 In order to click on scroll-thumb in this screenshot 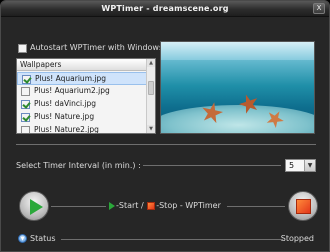, I will do `click(151, 88)`.